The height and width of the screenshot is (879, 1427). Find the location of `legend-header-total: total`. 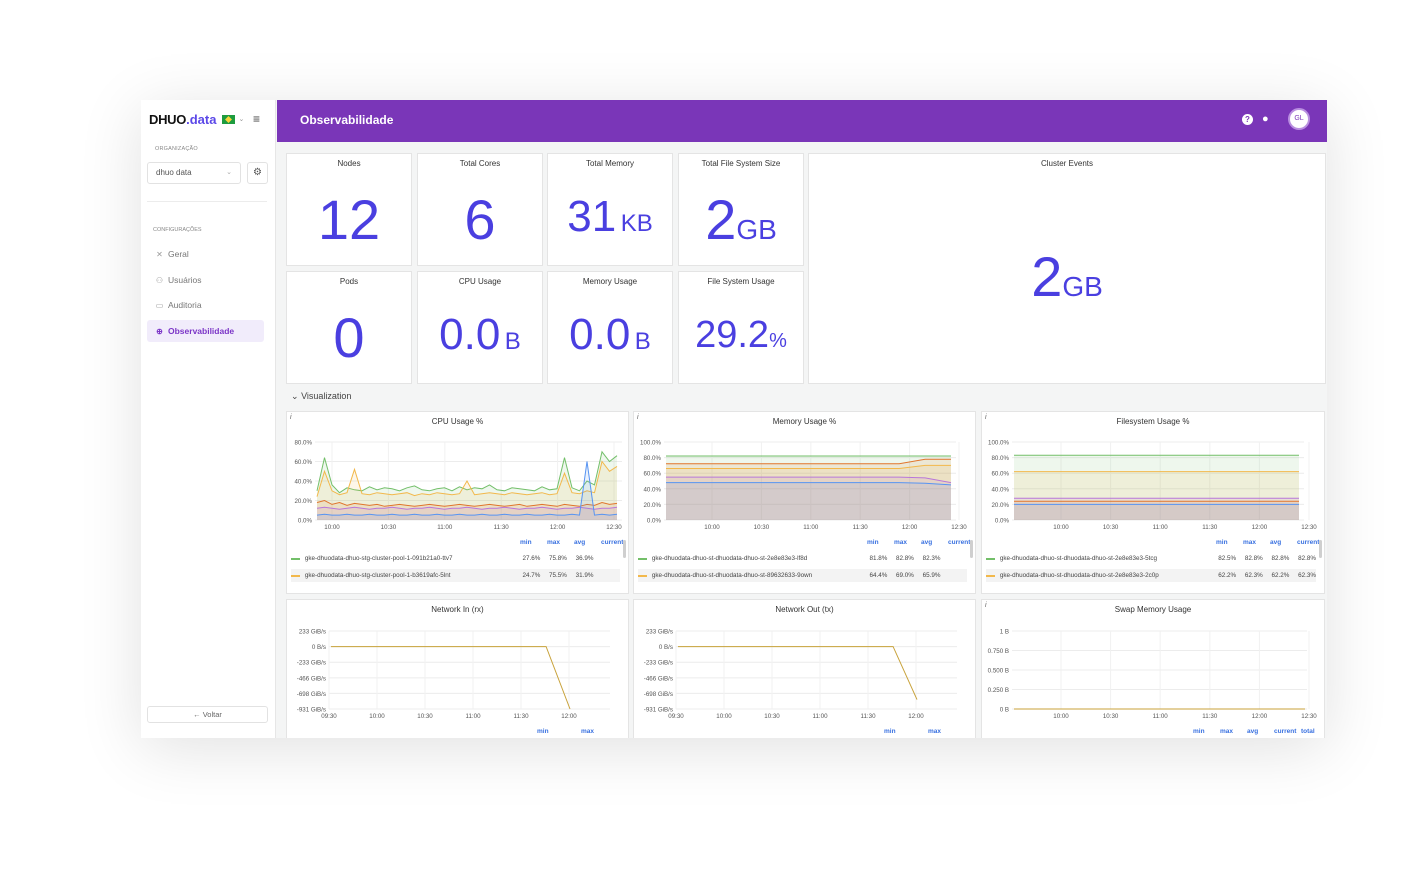

legend-header-total: total is located at coordinates (1308, 731).